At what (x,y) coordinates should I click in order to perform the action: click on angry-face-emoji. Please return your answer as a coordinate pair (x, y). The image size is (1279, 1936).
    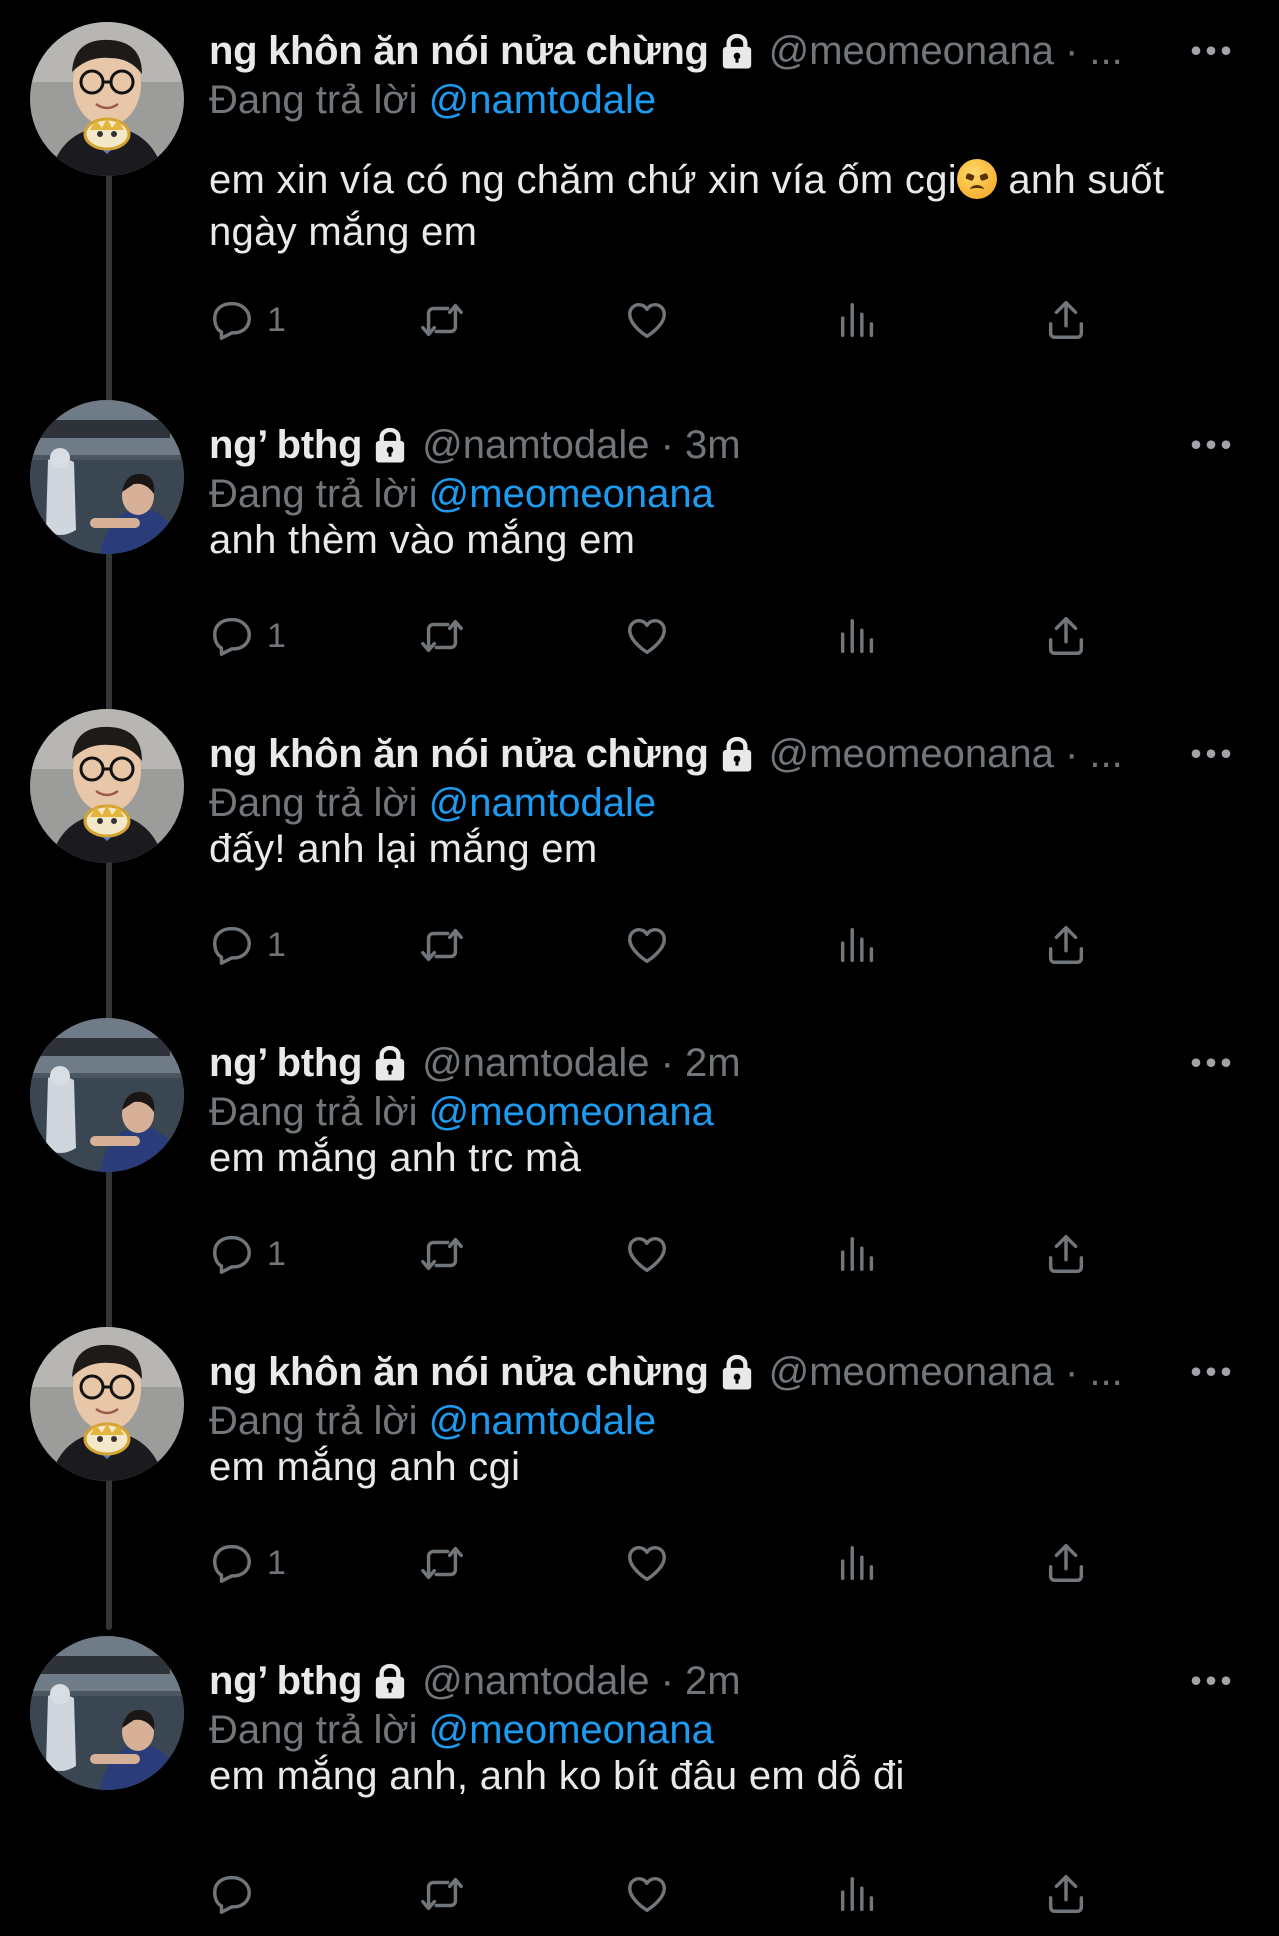
    Looking at the image, I should click on (976, 179).